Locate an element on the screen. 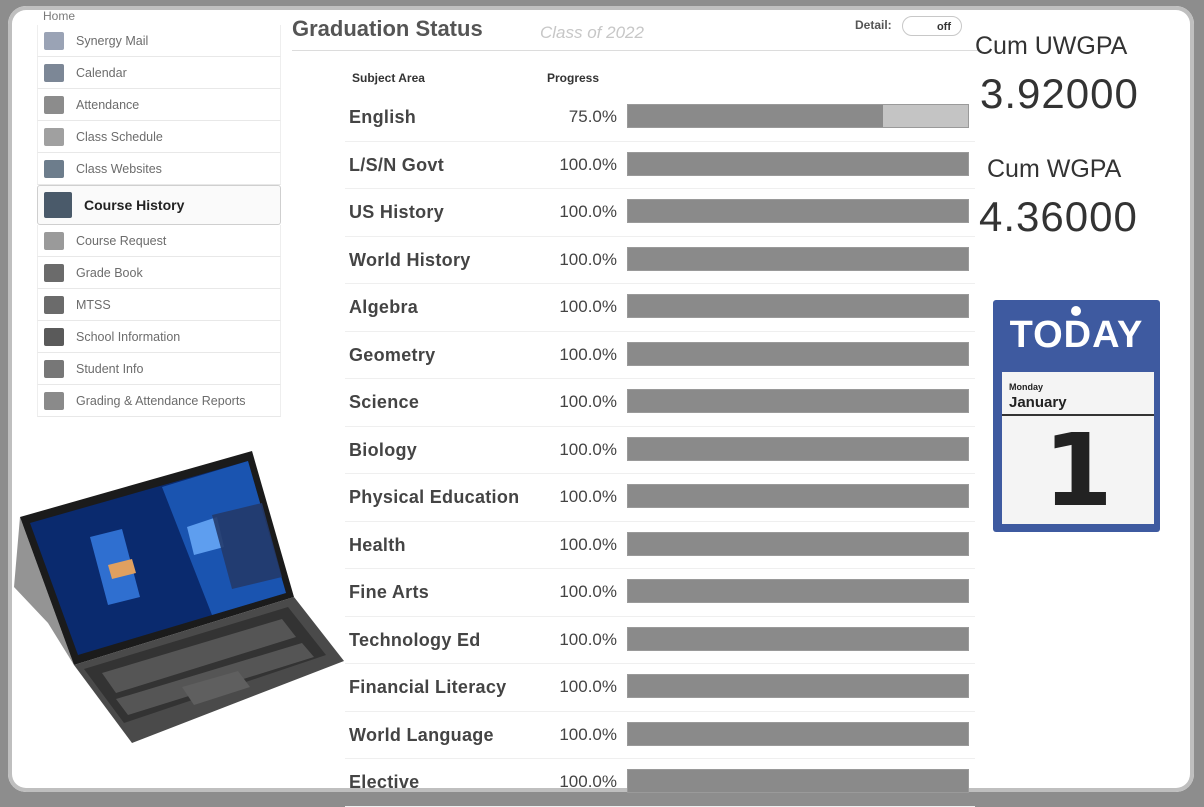 The image size is (1204, 807). table-row: US History 100.0% is located at coordinates (660, 213).